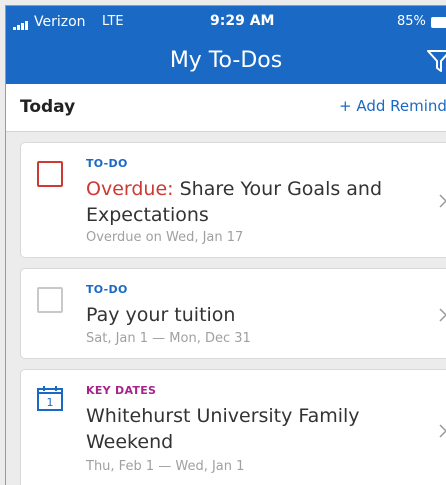 The height and width of the screenshot is (485, 446). Describe the element at coordinates (165, 237) in the screenshot. I see `item-subtitle: Overdue on Wed, Jan 17` at that location.